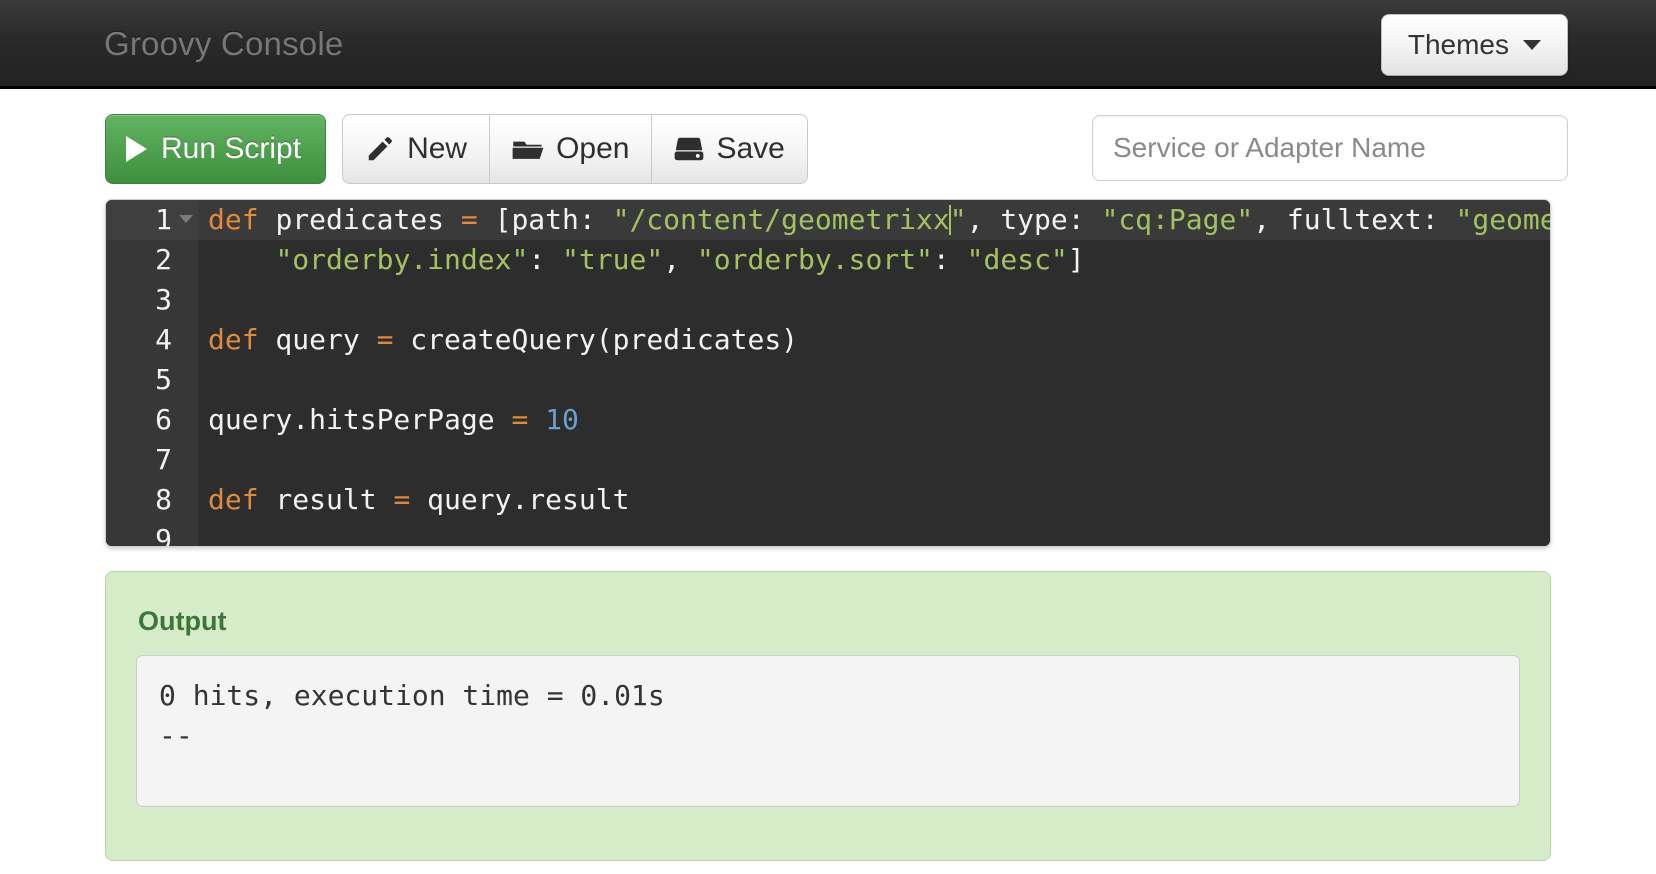  What do you see at coordinates (402, 259) in the screenshot?
I see `code-token: "orderby.index"` at bounding box center [402, 259].